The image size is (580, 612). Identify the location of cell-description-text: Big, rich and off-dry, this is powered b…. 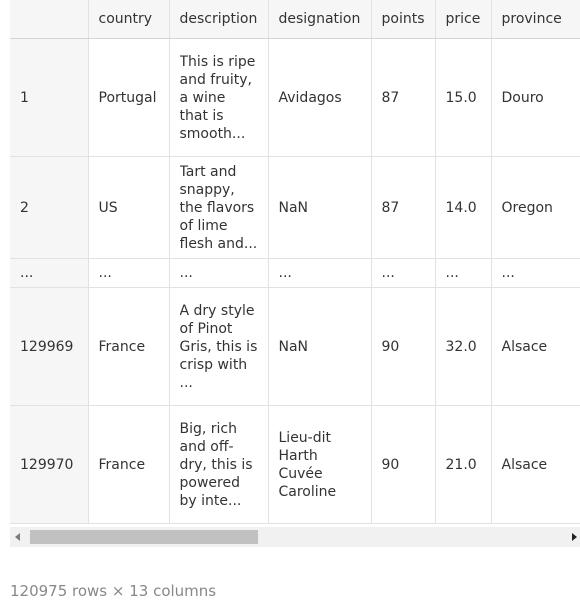
(216, 464).